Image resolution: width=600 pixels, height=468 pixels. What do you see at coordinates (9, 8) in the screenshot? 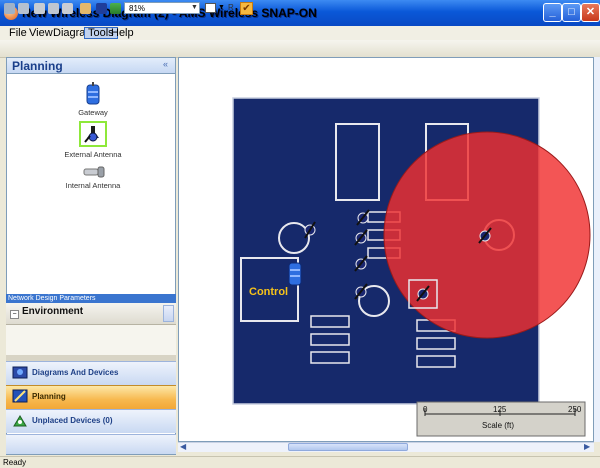
I see `new-icon` at bounding box center [9, 8].